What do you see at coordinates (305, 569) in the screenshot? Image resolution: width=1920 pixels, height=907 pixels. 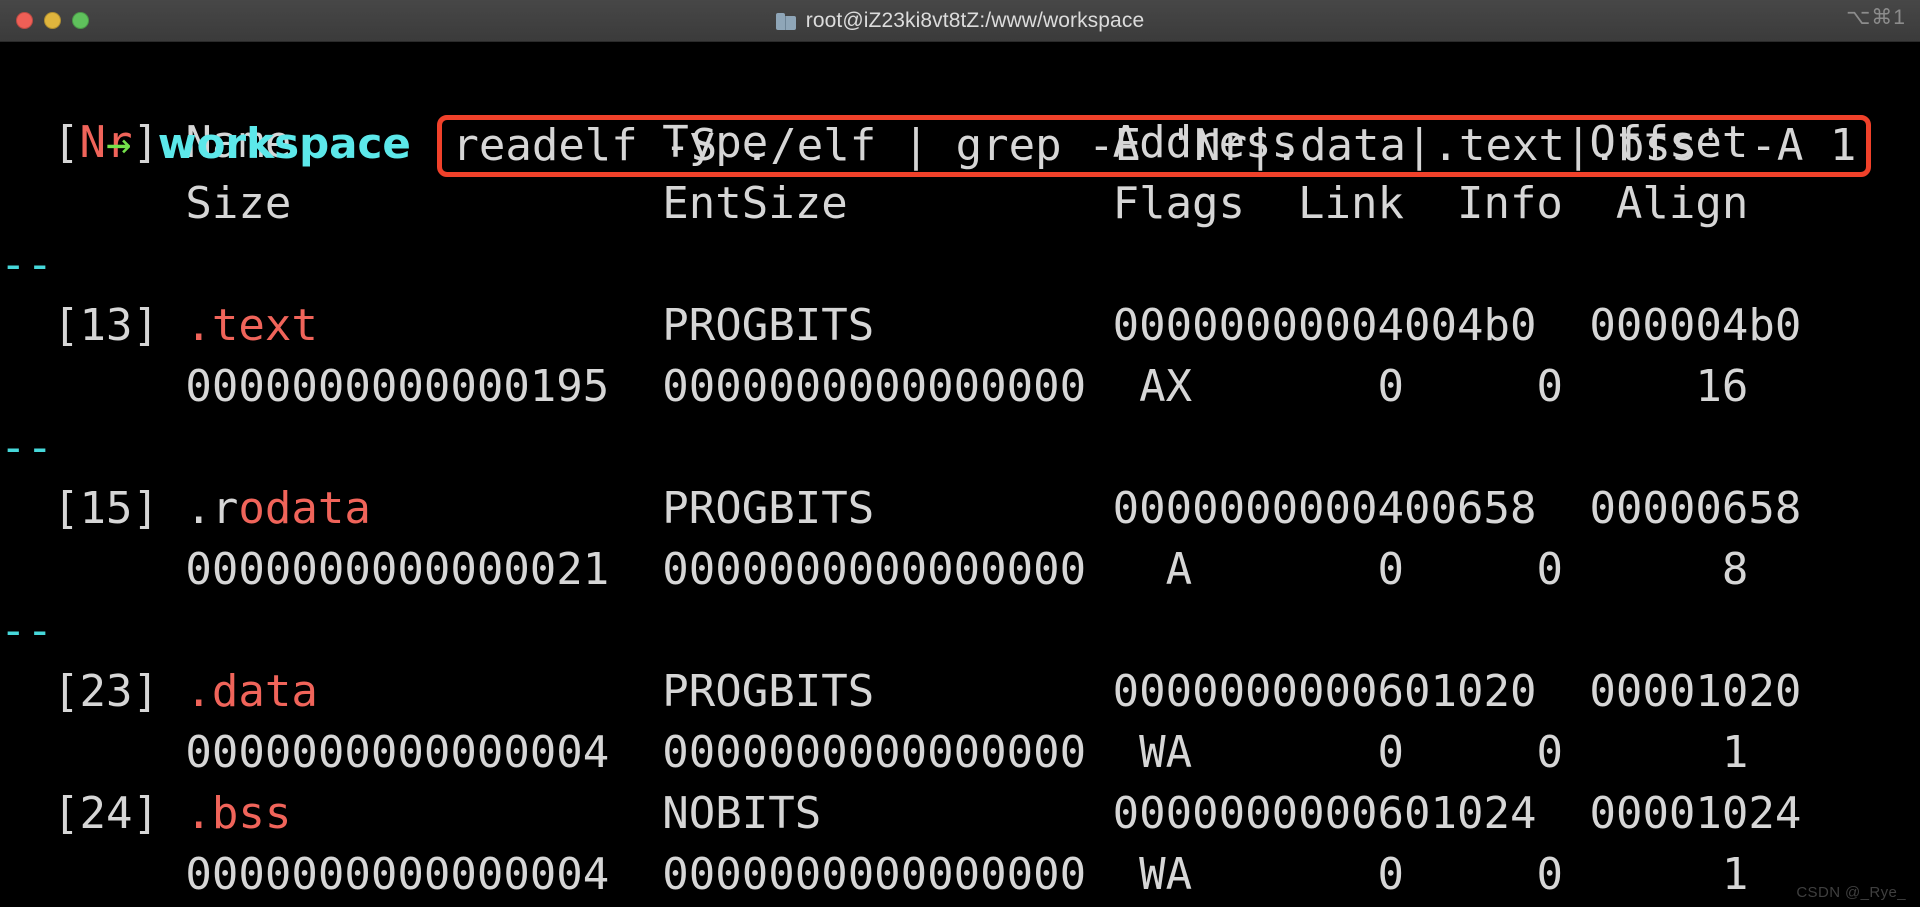 I see `section-size: 0000000000000021` at bounding box center [305, 569].